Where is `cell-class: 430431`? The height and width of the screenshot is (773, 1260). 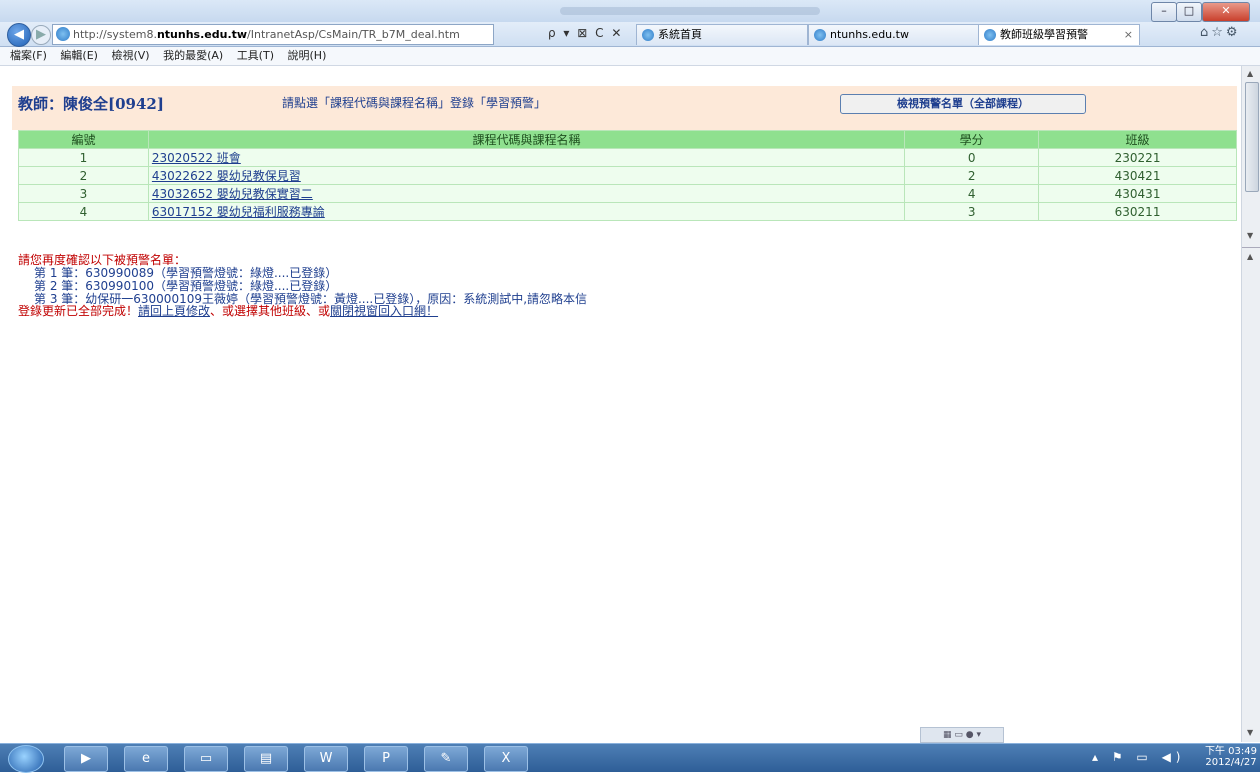
cell-class: 430431 is located at coordinates (1137, 193).